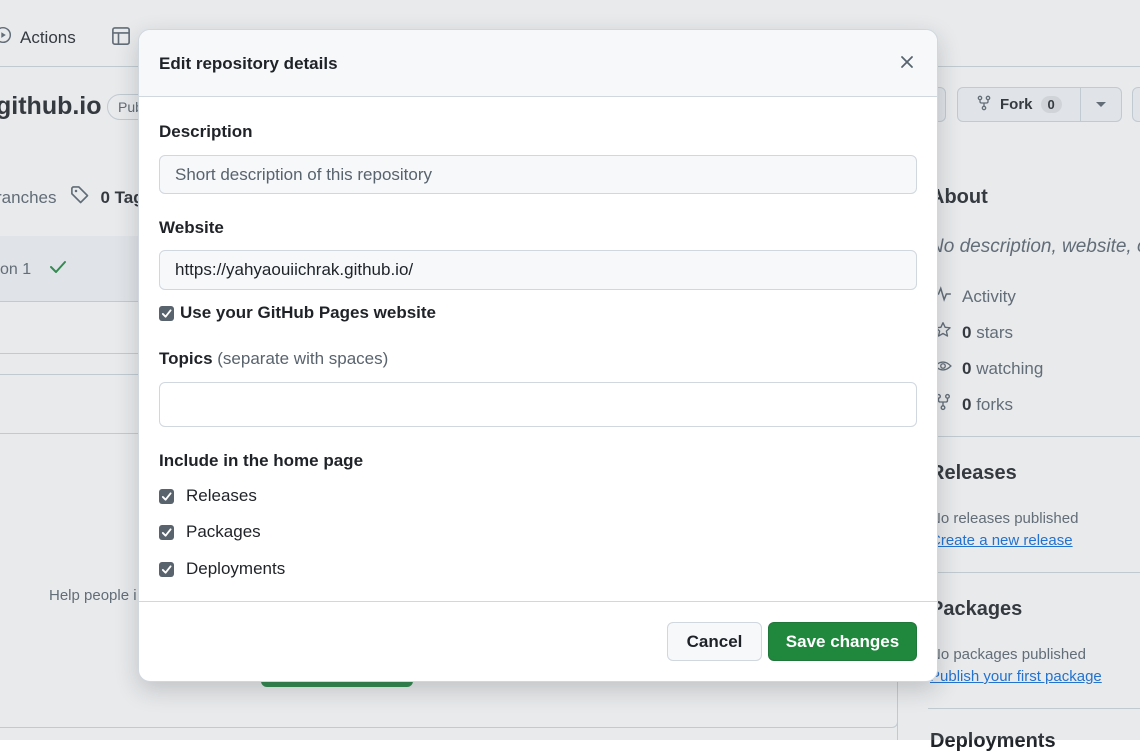  I want to click on dialog-footer: Cancel Save changes, so click(538, 641).